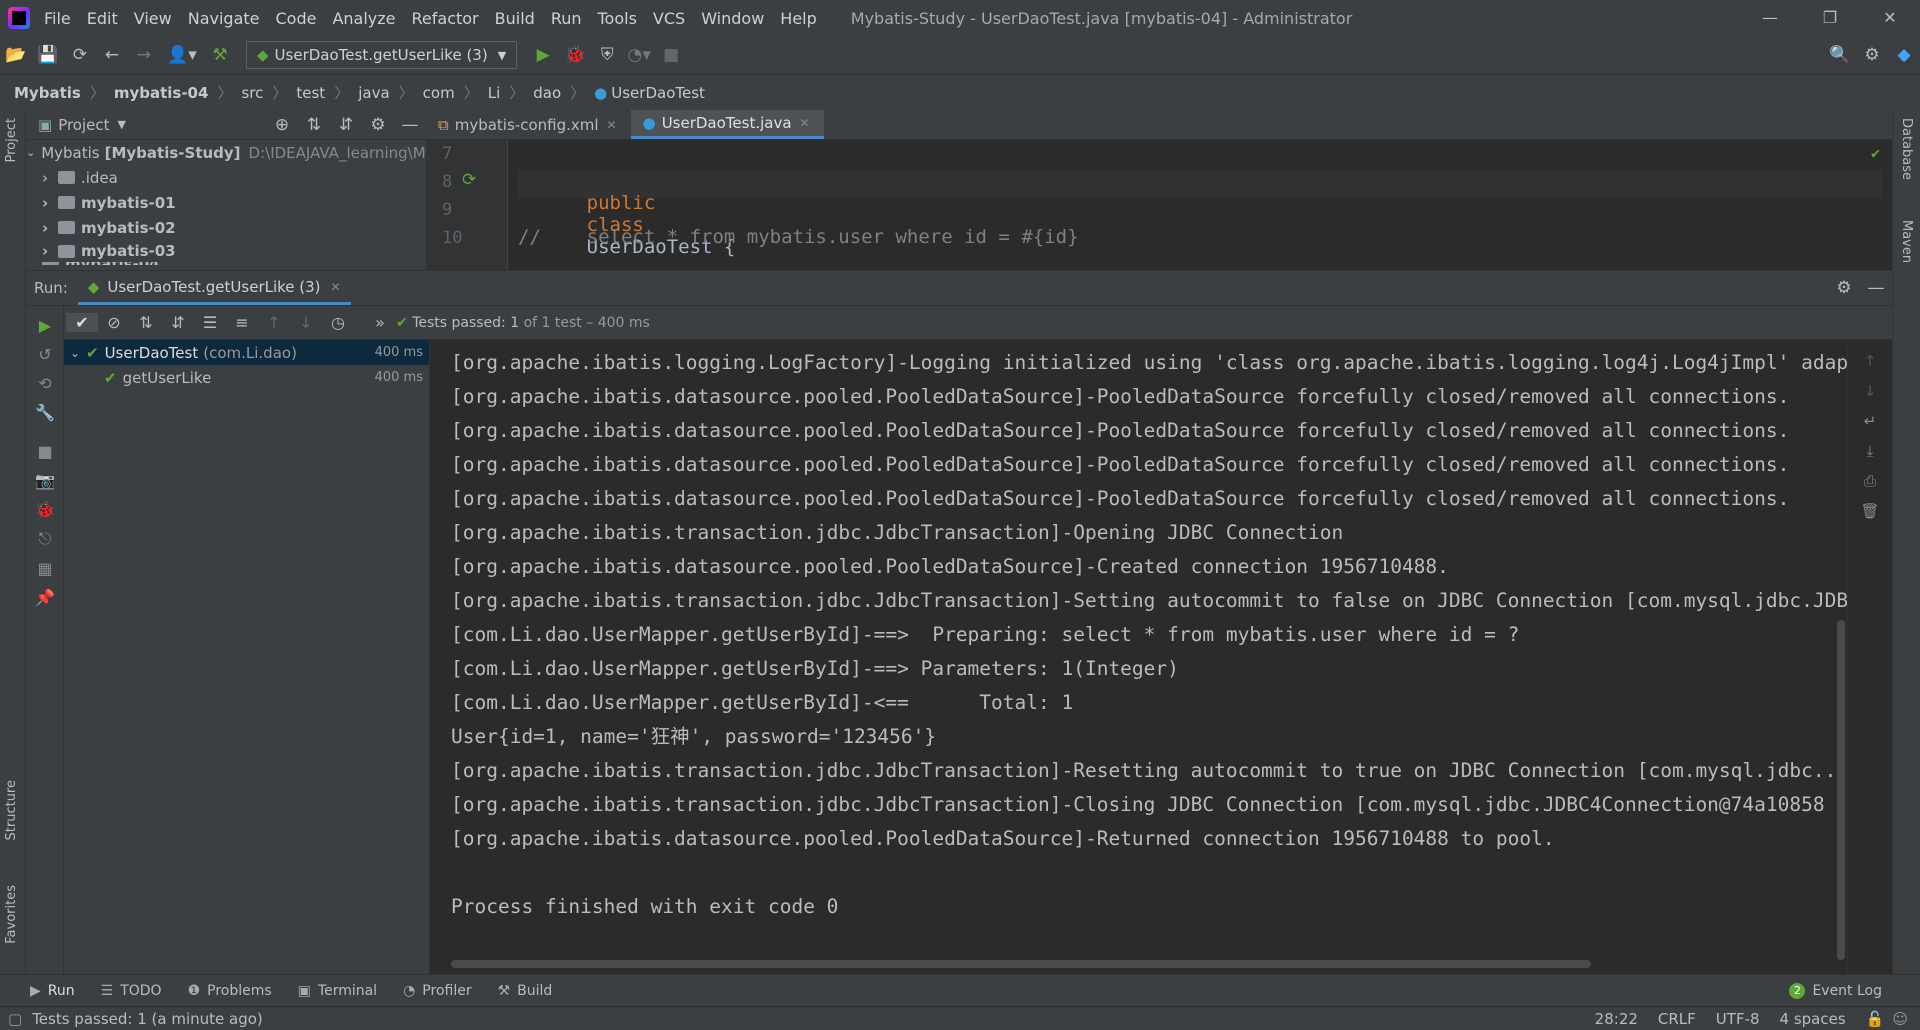 This screenshot has width=1920, height=1030. What do you see at coordinates (112, 55) in the screenshot?
I see `back-icon: ←` at bounding box center [112, 55].